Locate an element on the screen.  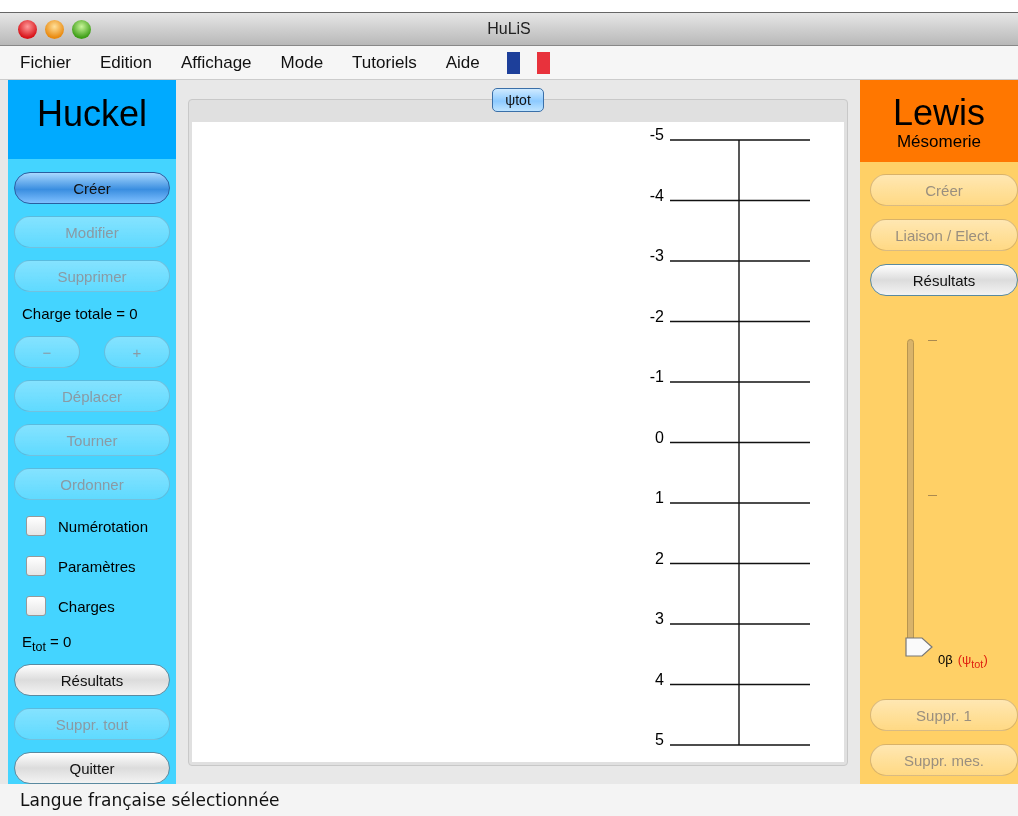
energy-label: 5 is located at coordinates (659, 739).